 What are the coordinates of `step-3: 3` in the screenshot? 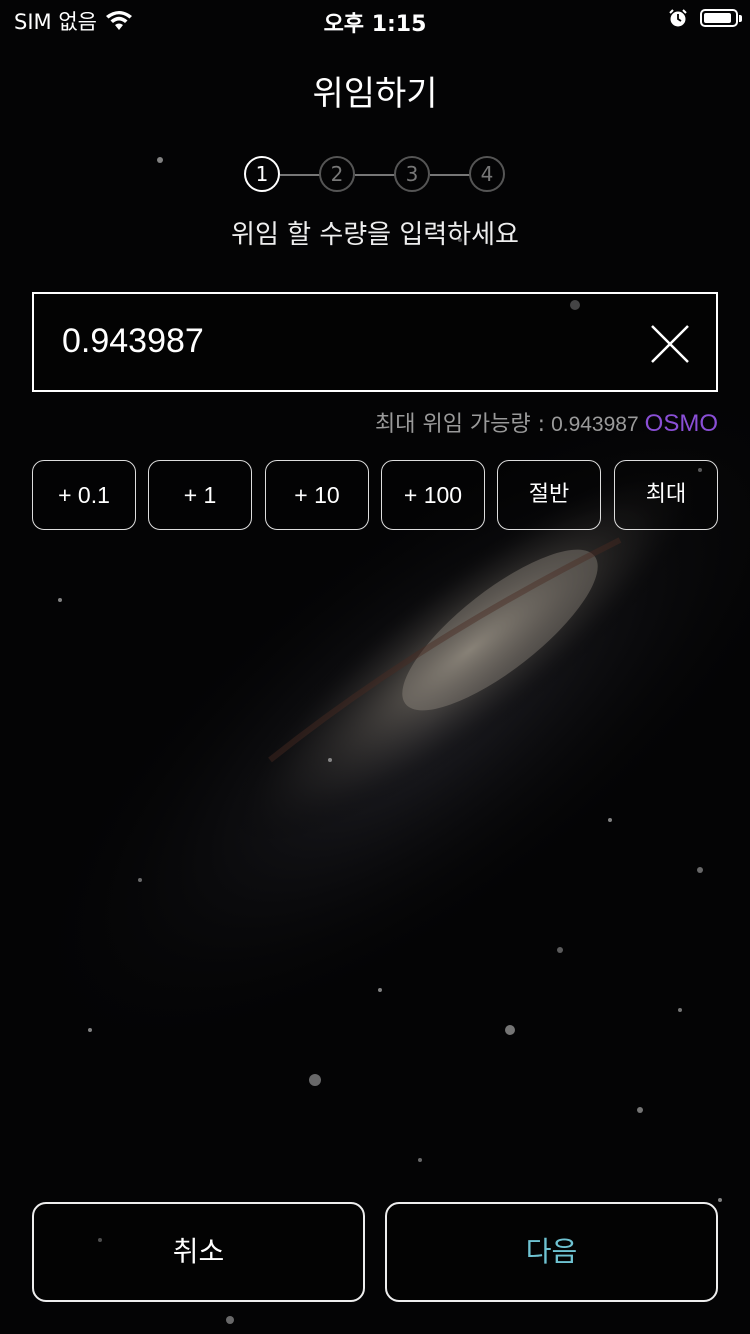 It's located at (412, 174).